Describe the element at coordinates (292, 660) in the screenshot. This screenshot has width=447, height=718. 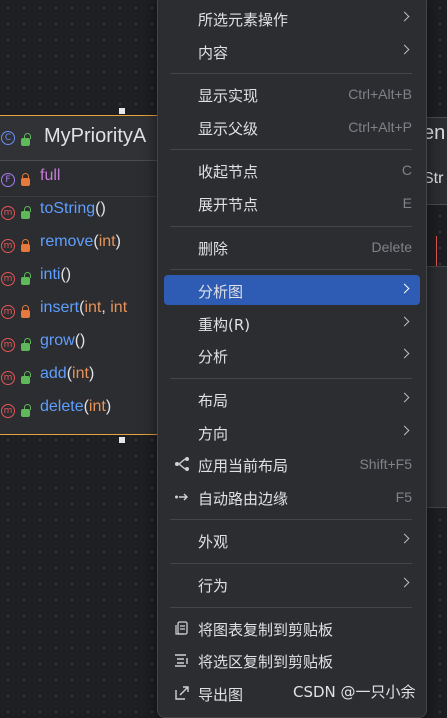
I see `menu-item-copy-selection: 将选区复制到剪贴板` at that location.